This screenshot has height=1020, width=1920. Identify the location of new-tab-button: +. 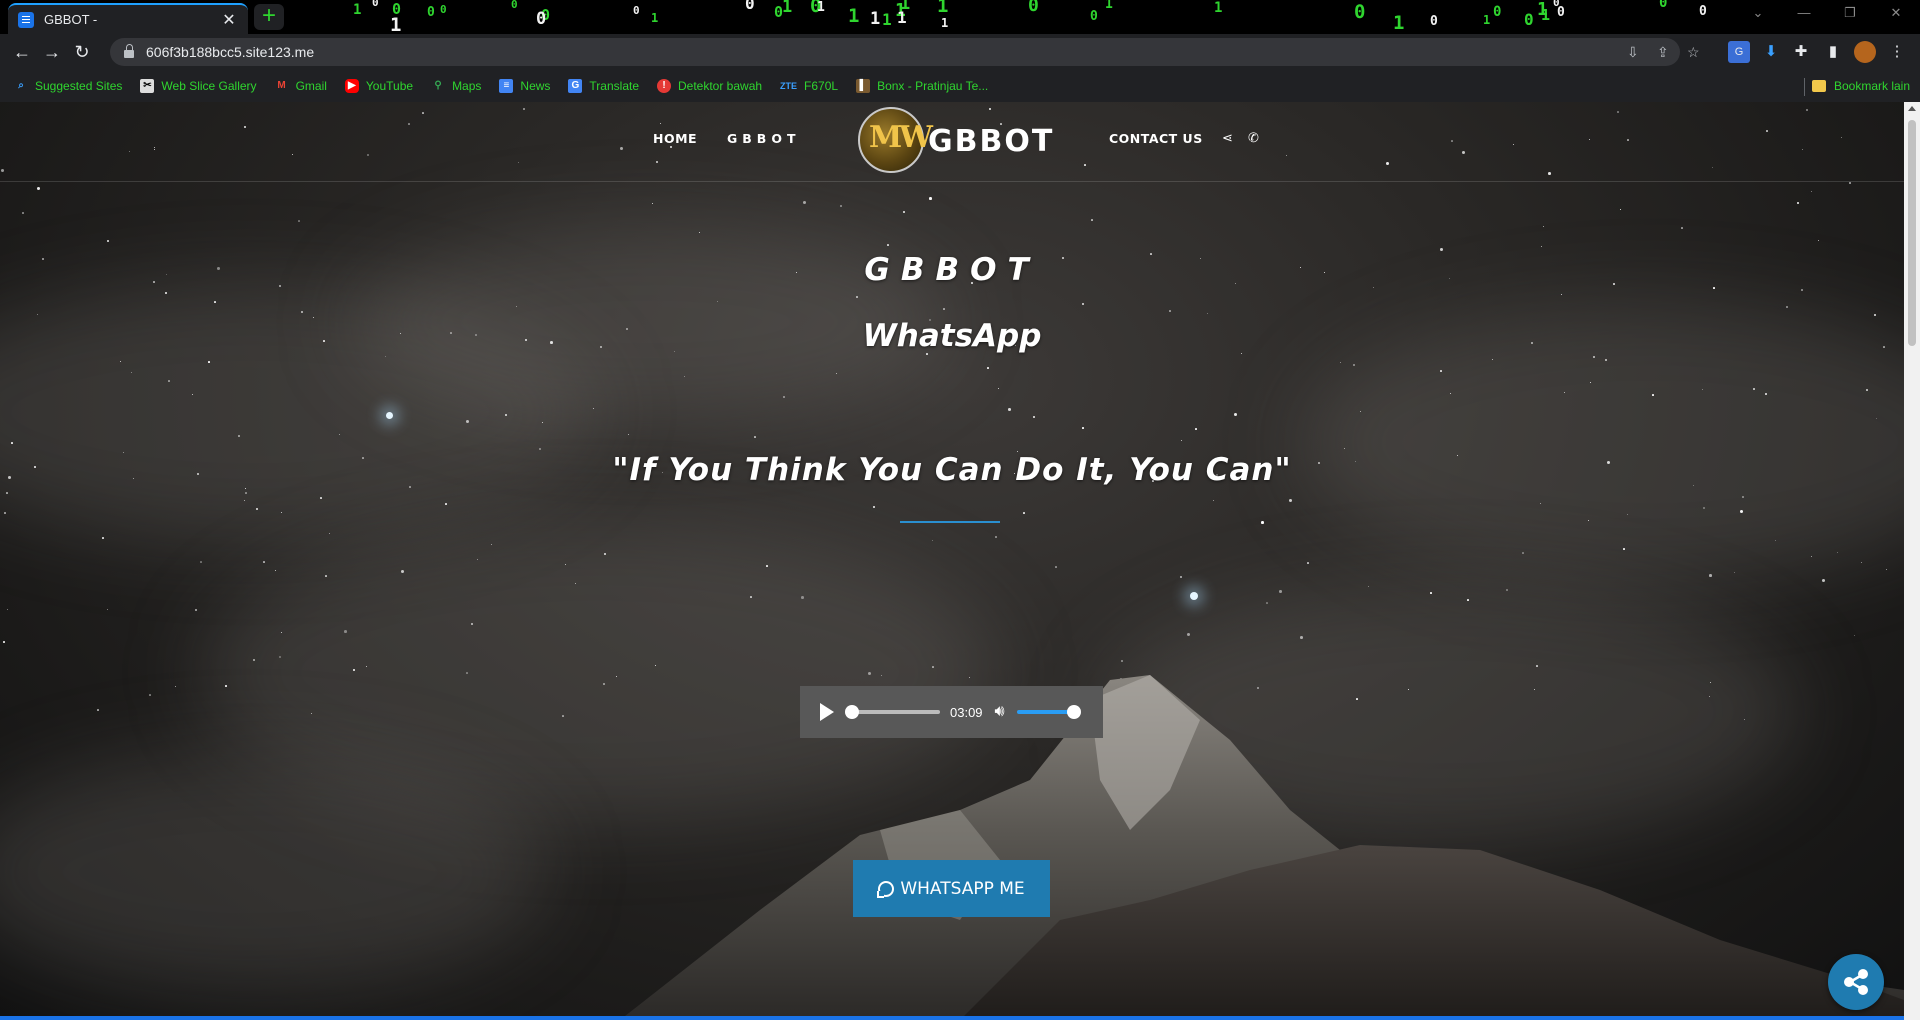
(269, 17).